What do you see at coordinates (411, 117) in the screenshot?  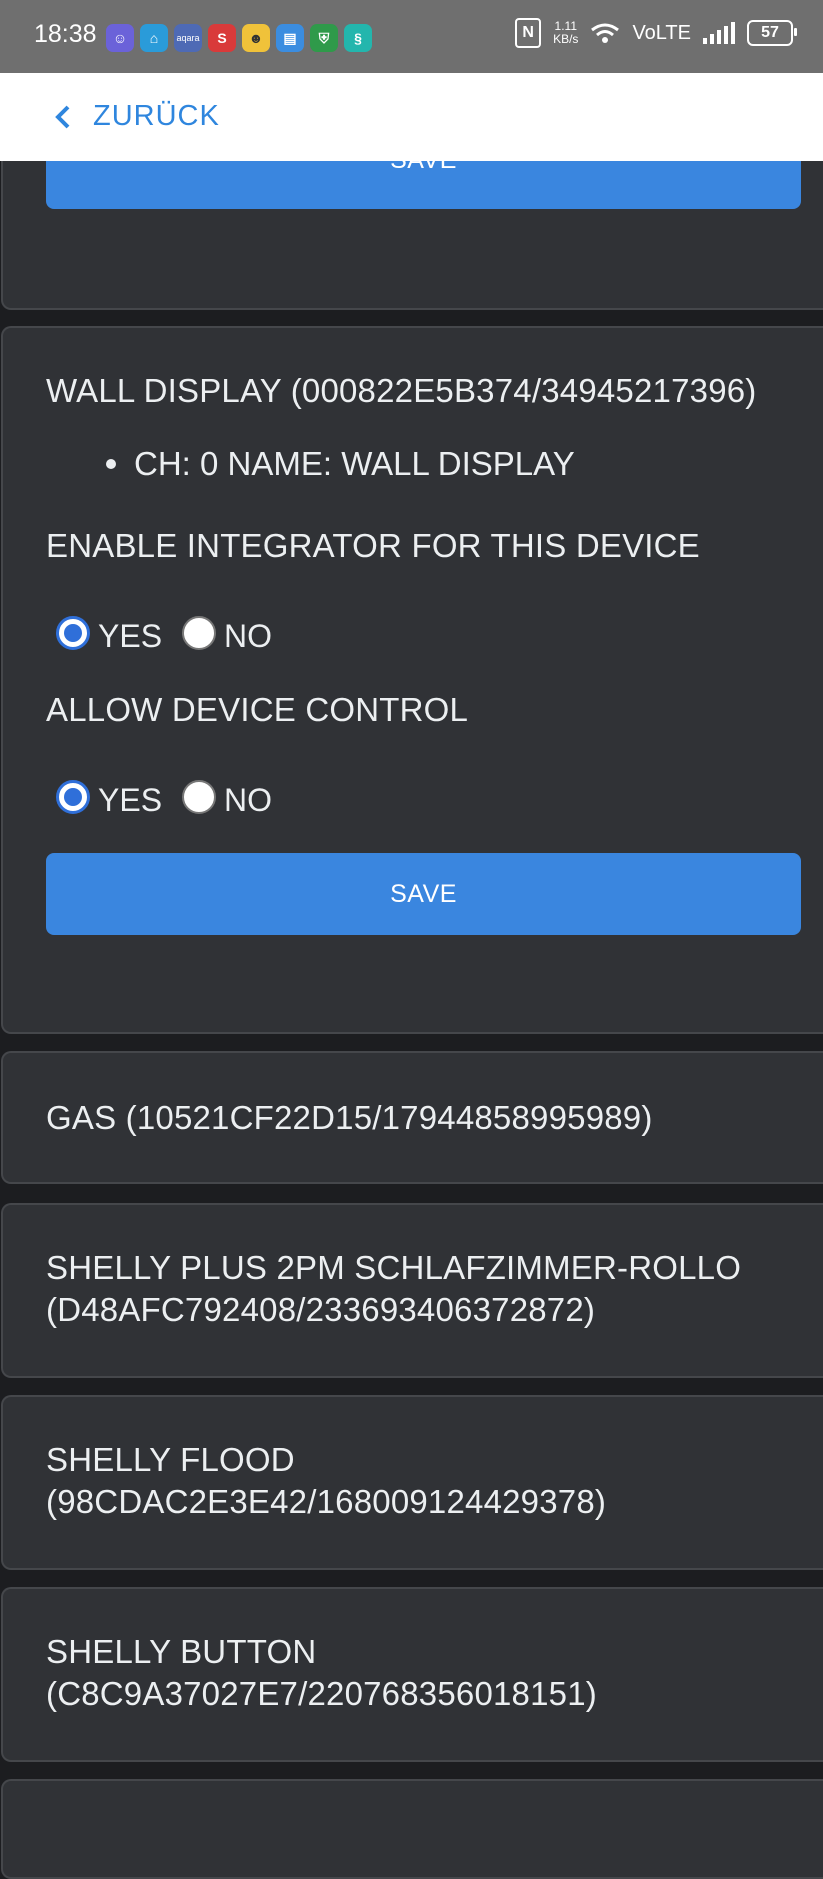 I see `app-header: ZURÜCK` at bounding box center [411, 117].